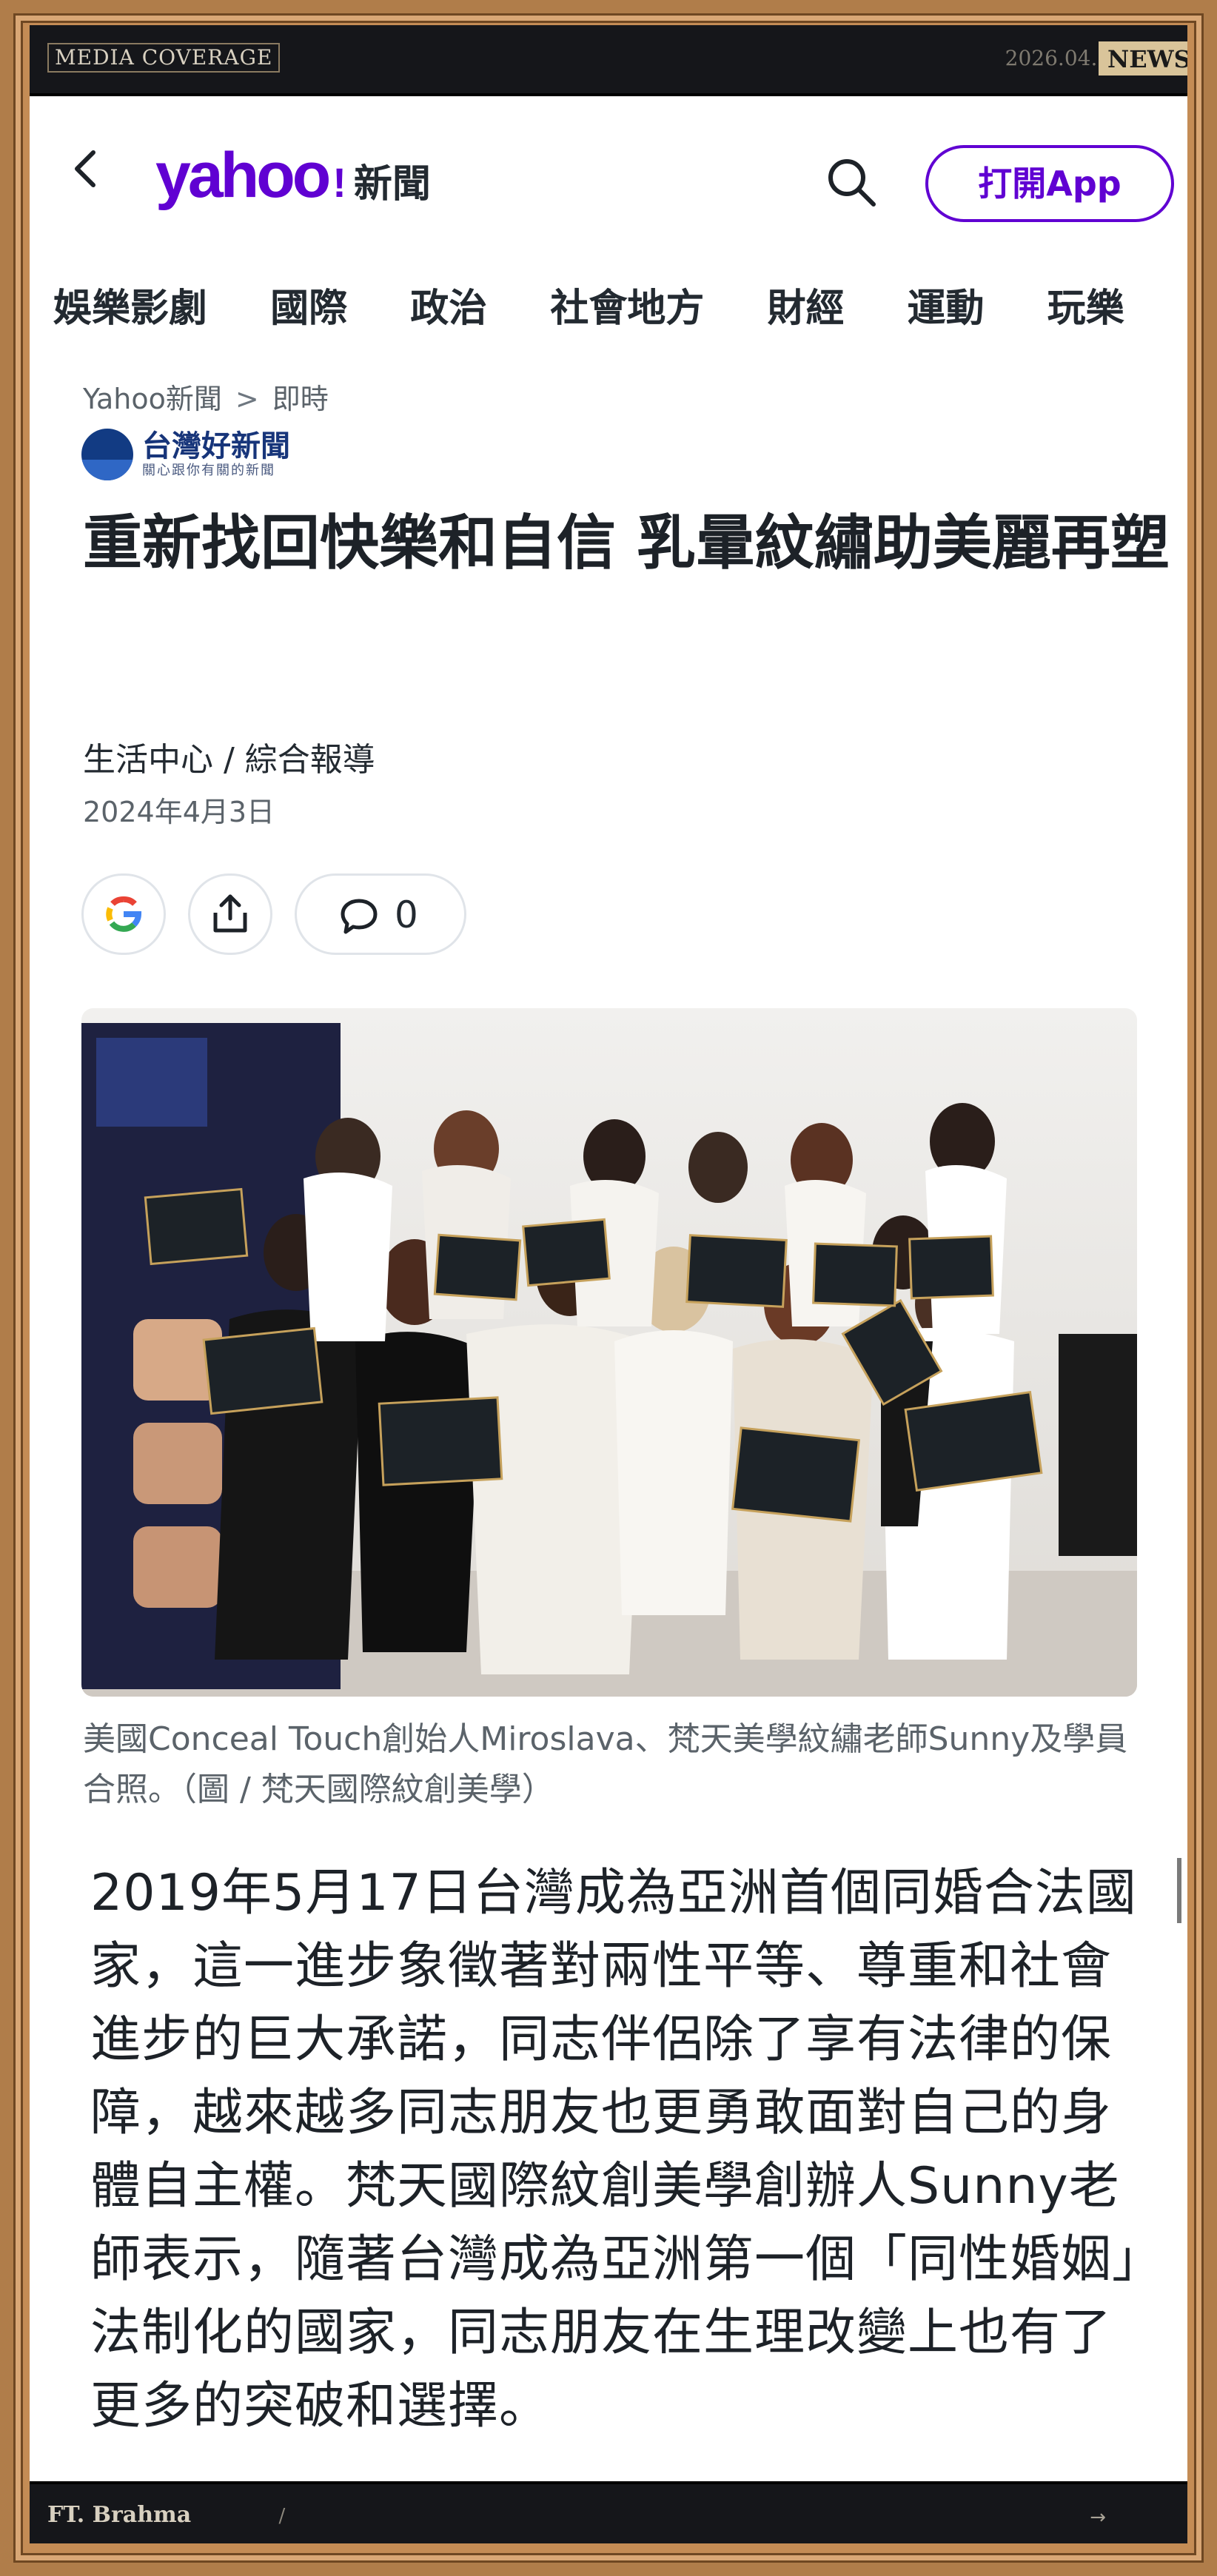 Image resolution: width=1217 pixels, height=2576 pixels. Describe the element at coordinates (1179, 1890) in the screenshot. I see `scrollbar-thumb` at that location.